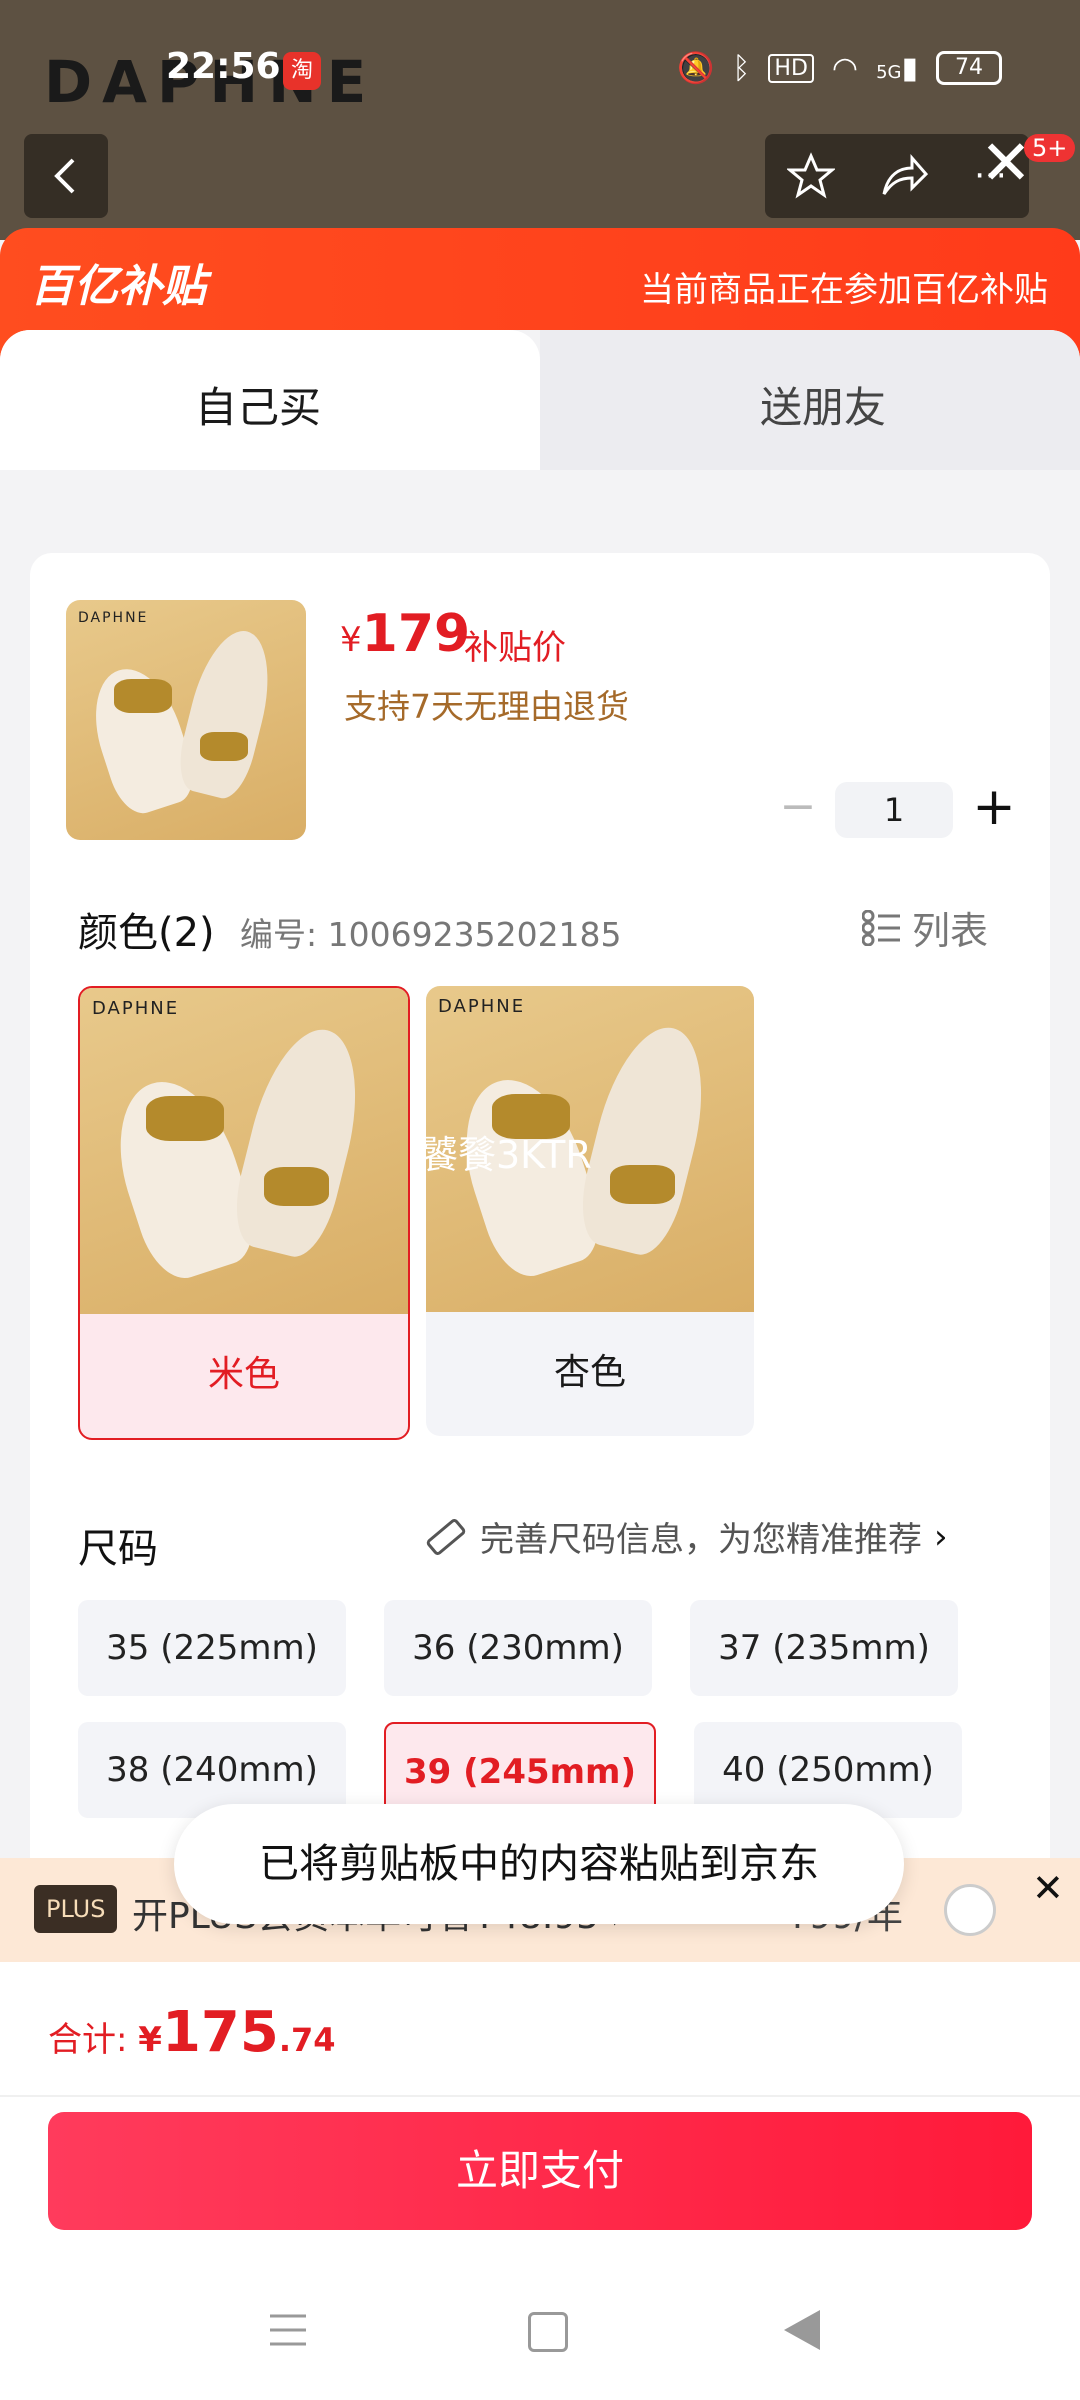 The width and height of the screenshot is (1080, 2400). I want to click on plus-tag: PLUS, so click(76, 1909).